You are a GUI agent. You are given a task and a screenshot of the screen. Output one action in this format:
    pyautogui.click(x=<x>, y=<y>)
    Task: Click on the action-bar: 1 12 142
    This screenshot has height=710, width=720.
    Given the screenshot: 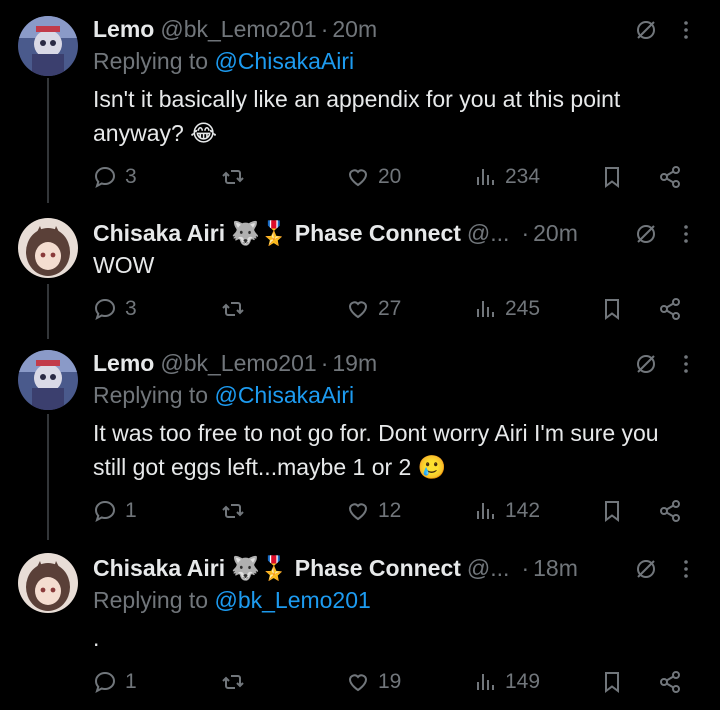 What is the action you would take?
    pyautogui.click(x=406, y=511)
    